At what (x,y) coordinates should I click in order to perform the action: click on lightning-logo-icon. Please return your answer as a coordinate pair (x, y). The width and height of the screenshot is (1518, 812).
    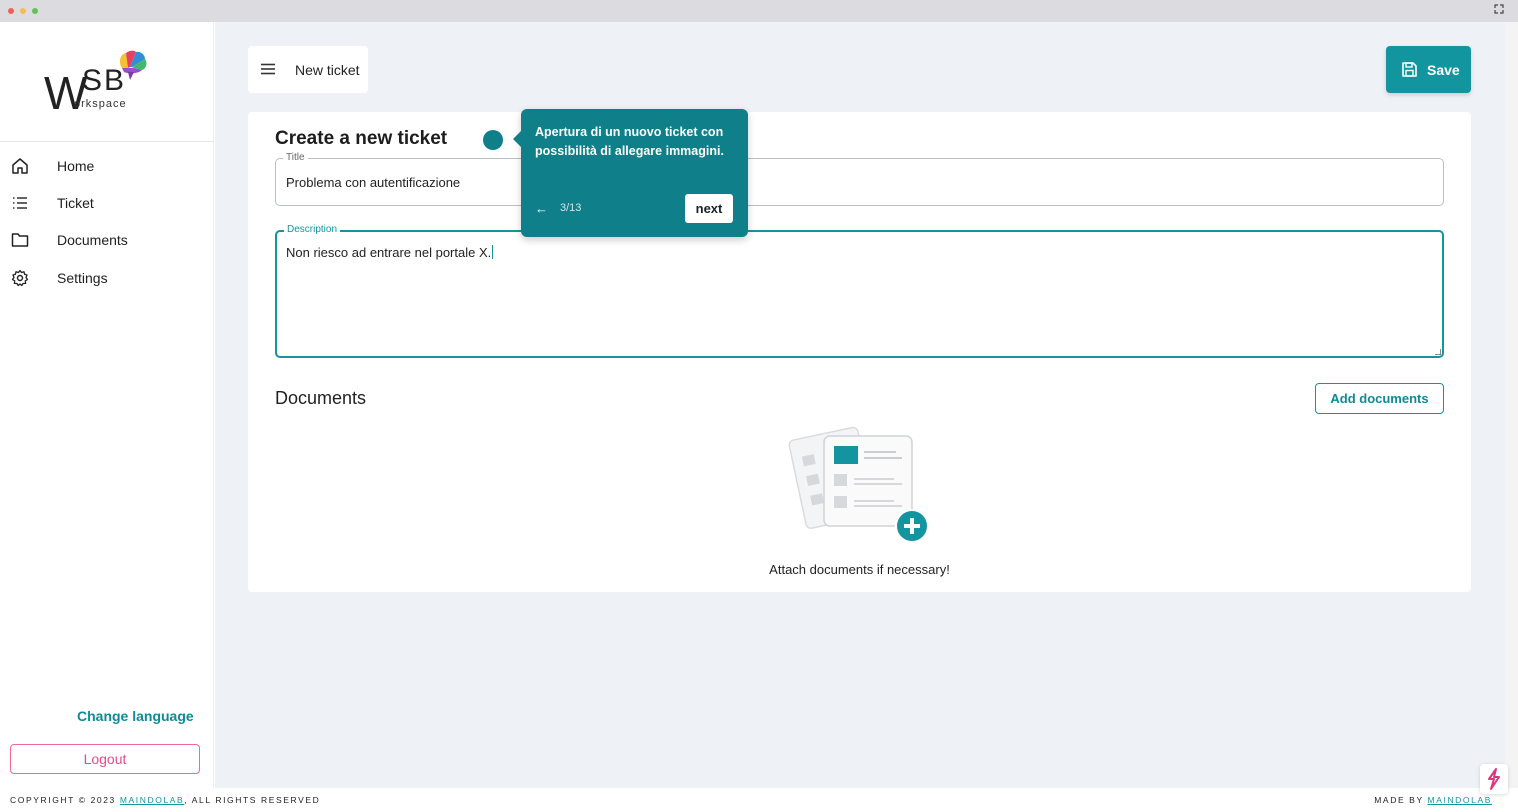
    Looking at the image, I should click on (1494, 779).